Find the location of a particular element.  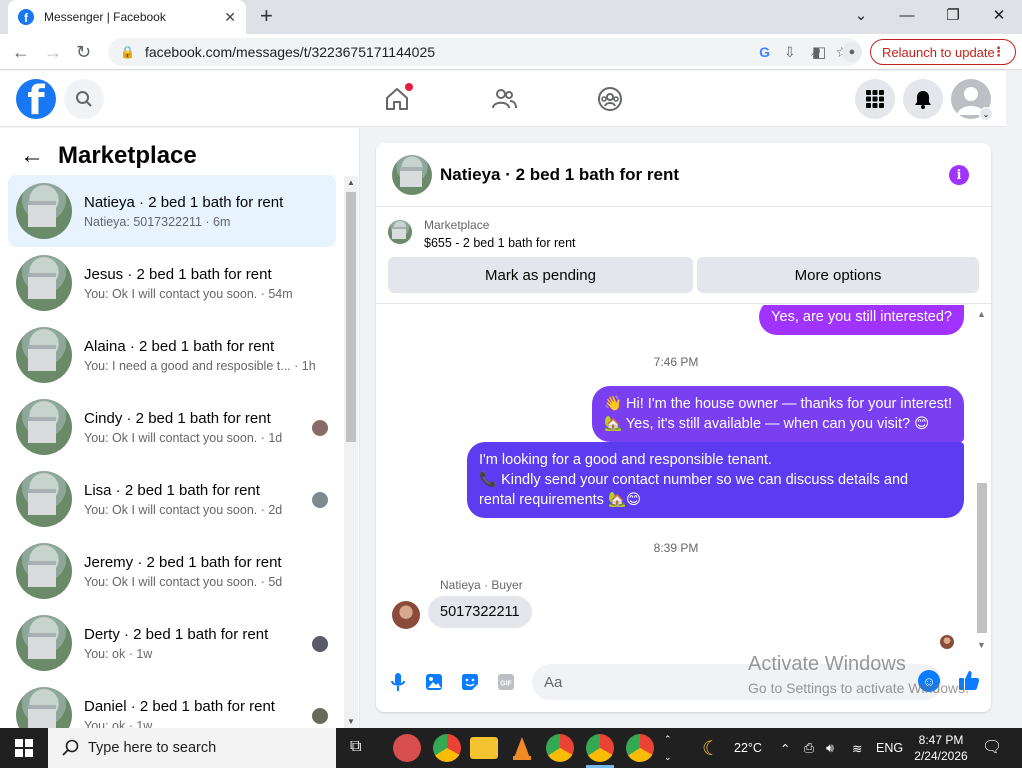

browser-tab: f Messenger | Facebook ✕ is located at coordinates (127, 17).